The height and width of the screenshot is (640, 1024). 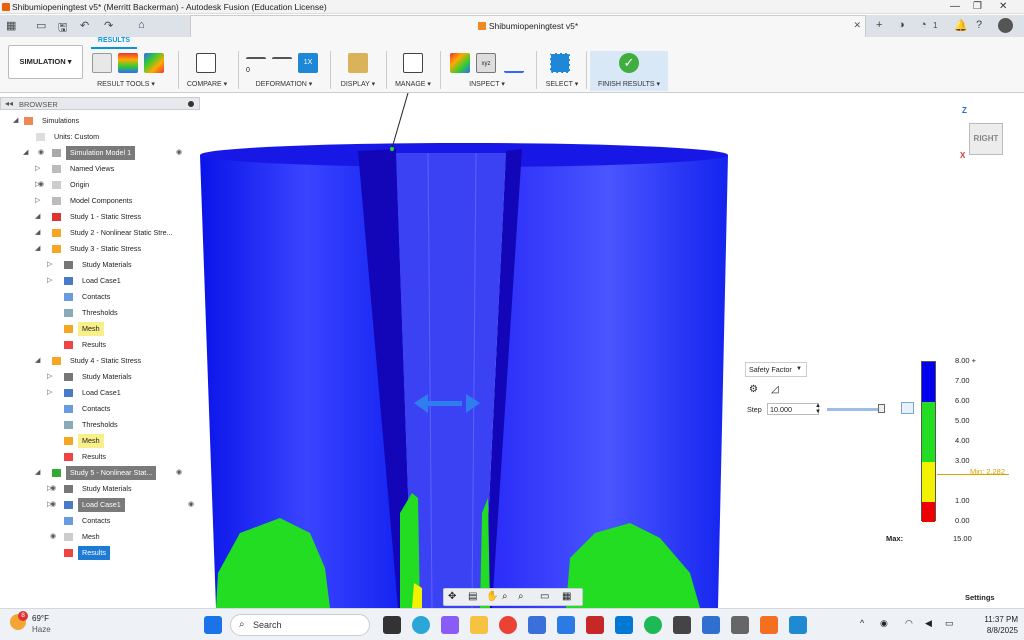 What do you see at coordinates (108, 25) in the screenshot?
I see `redo-icon: ↷` at bounding box center [108, 25].